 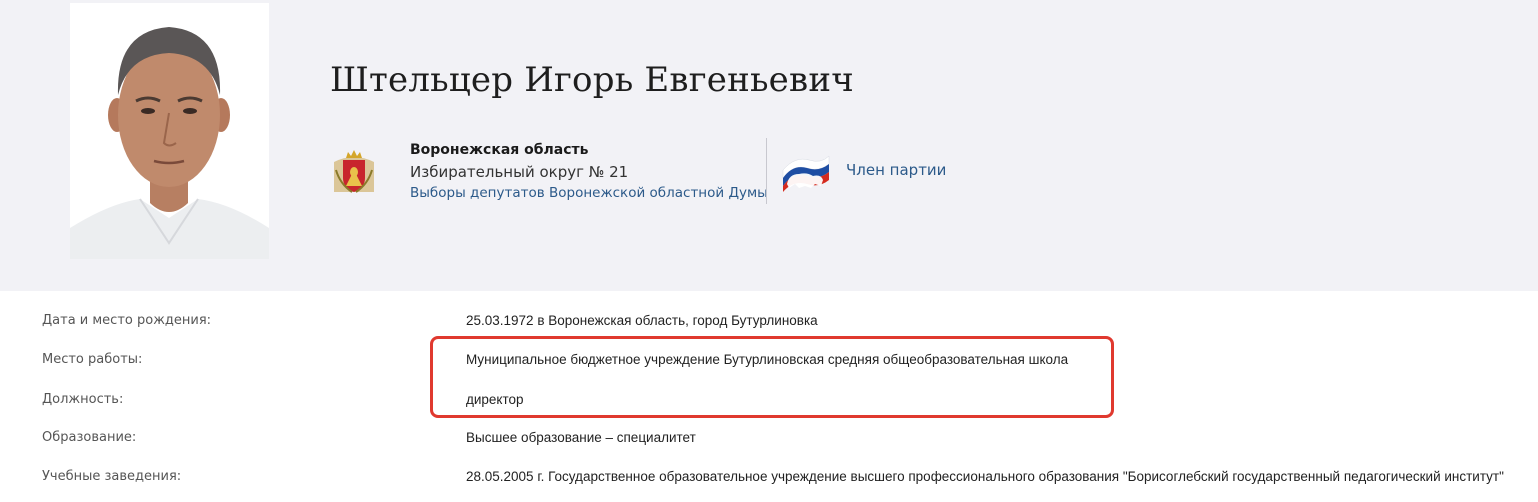 I want to click on voronezh-coat-of-arms-icon, so click(x=354, y=172).